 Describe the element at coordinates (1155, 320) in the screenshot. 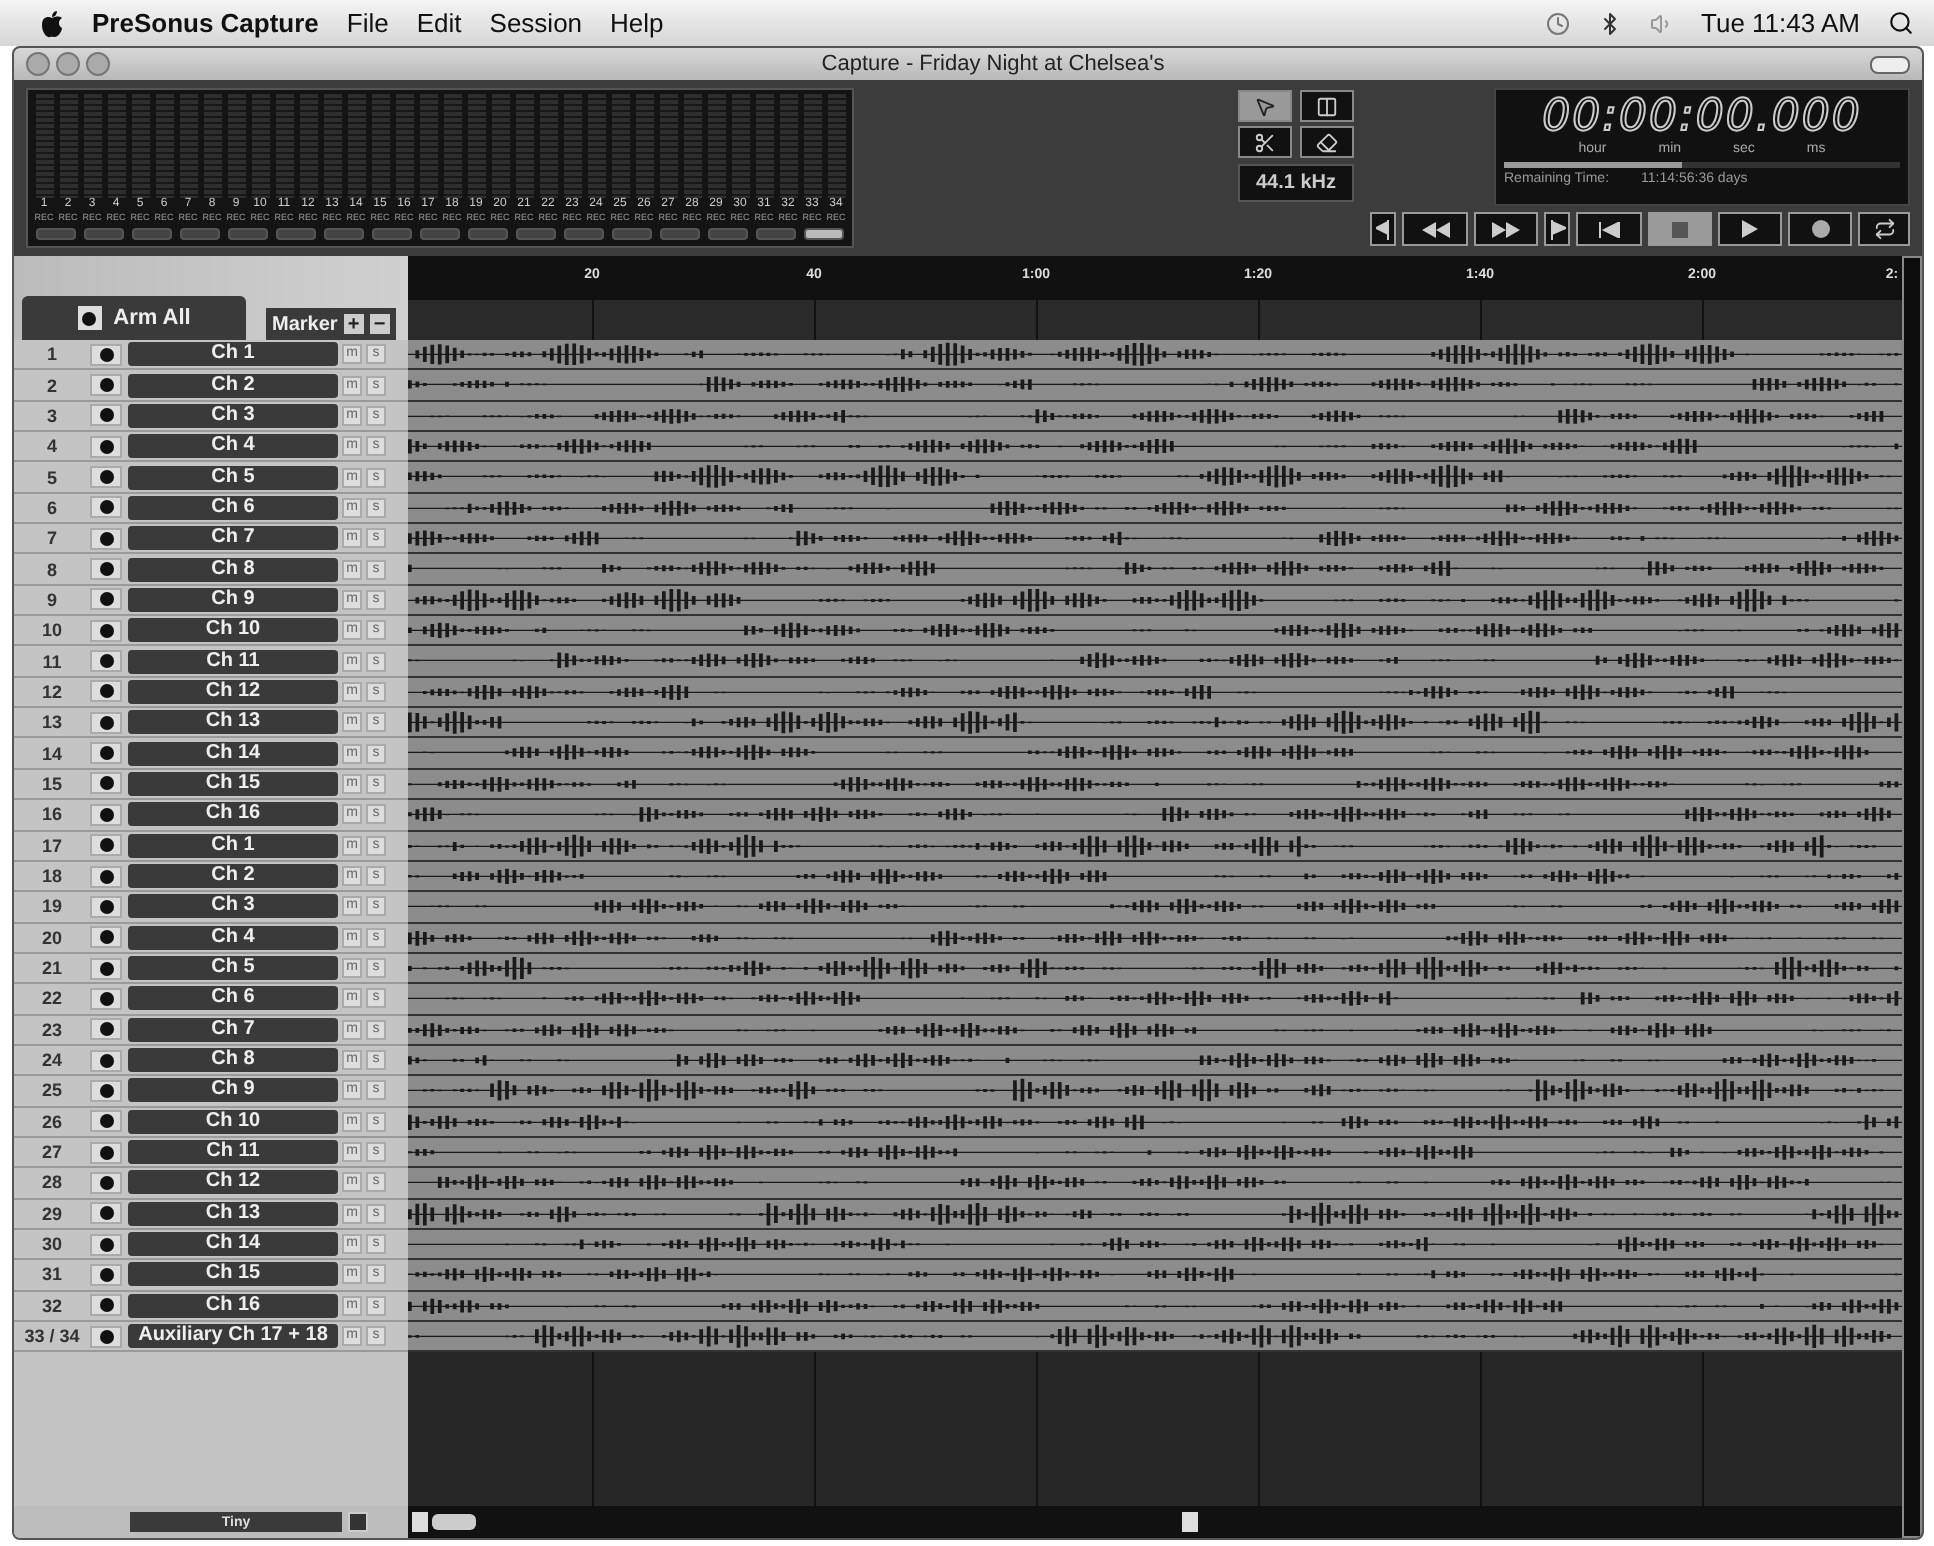

I see `marker-lane` at that location.